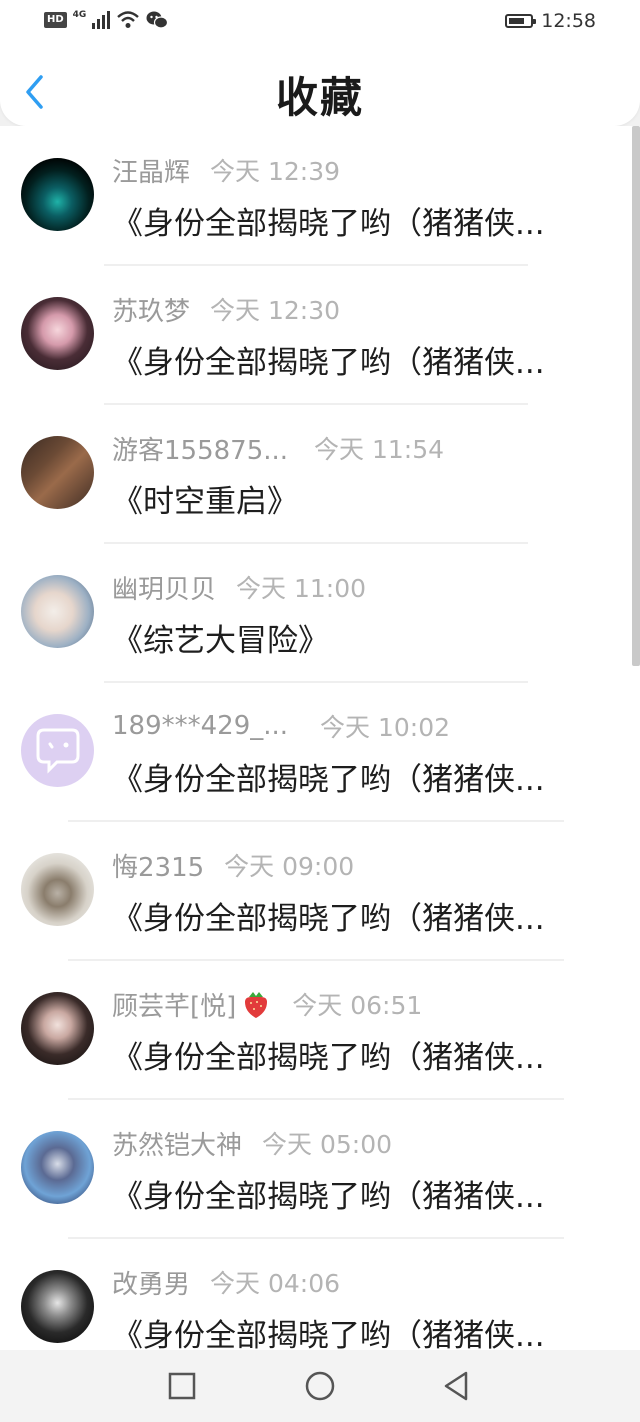 This screenshot has width=640, height=1422. What do you see at coordinates (289, 866) in the screenshot?
I see `timestamp: 今天 09:00` at bounding box center [289, 866].